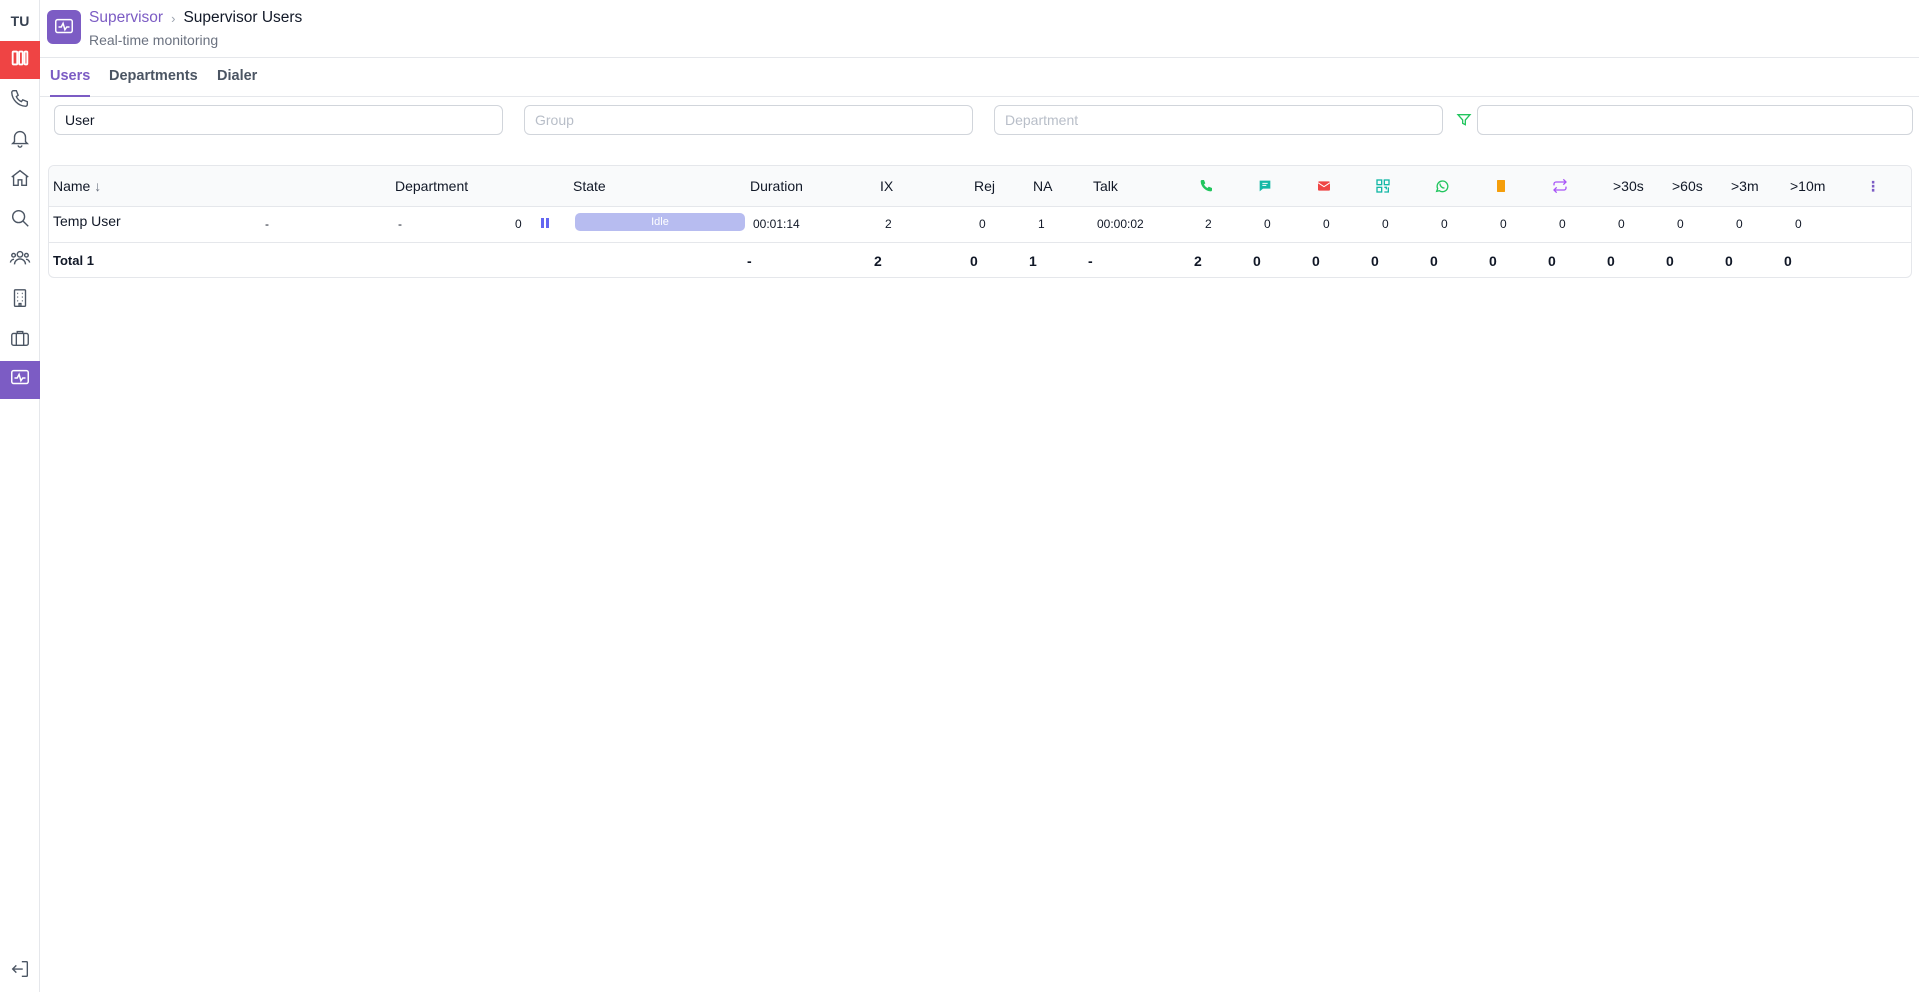 This screenshot has width=1919, height=992. What do you see at coordinates (1265, 186) in the screenshot?
I see `chat-channel-icon` at bounding box center [1265, 186].